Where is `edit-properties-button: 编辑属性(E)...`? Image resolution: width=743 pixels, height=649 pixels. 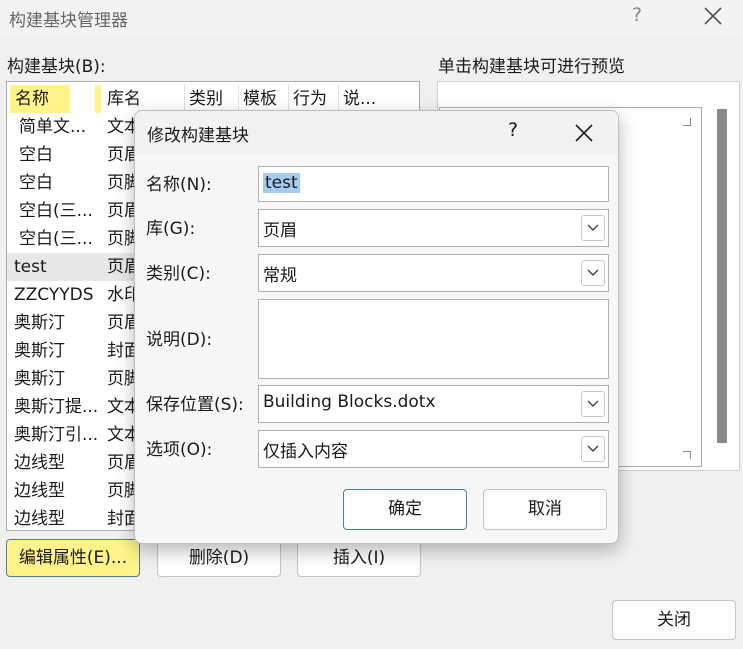 edit-properties-button: 编辑属性(E)... is located at coordinates (73, 558).